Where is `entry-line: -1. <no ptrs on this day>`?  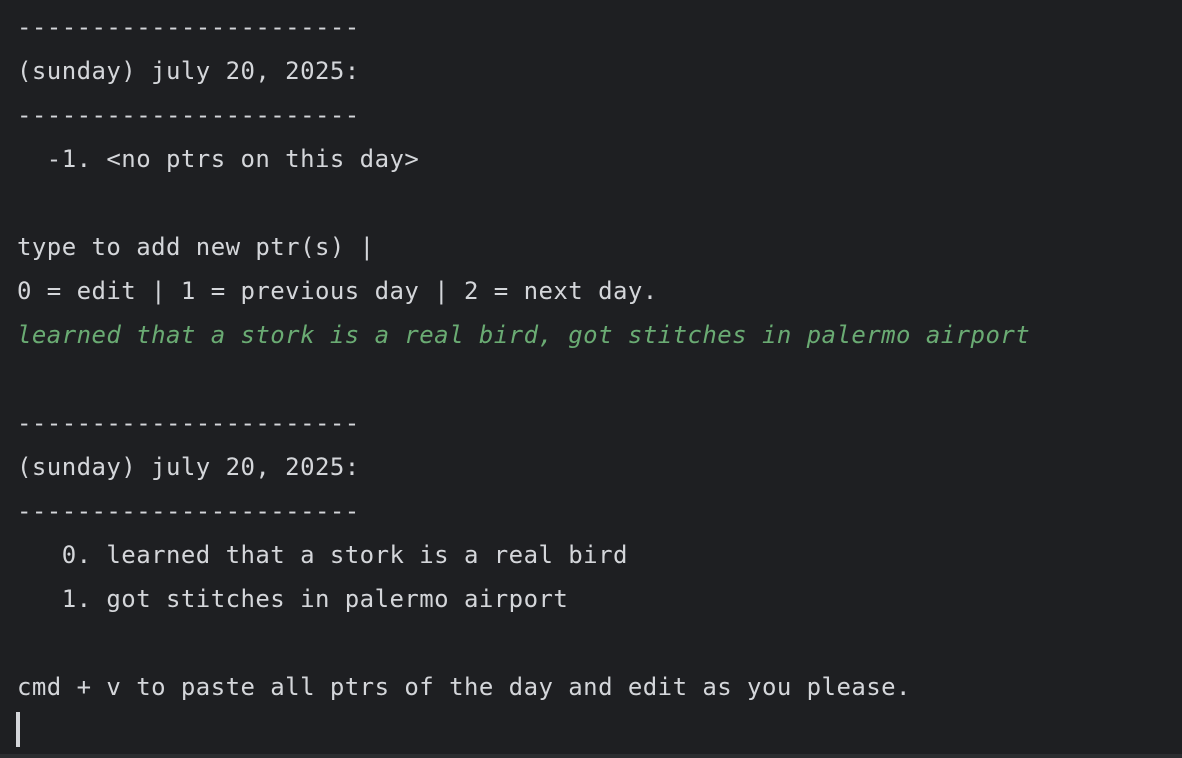 entry-line: -1. <no ptrs on this day> is located at coordinates (218, 159).